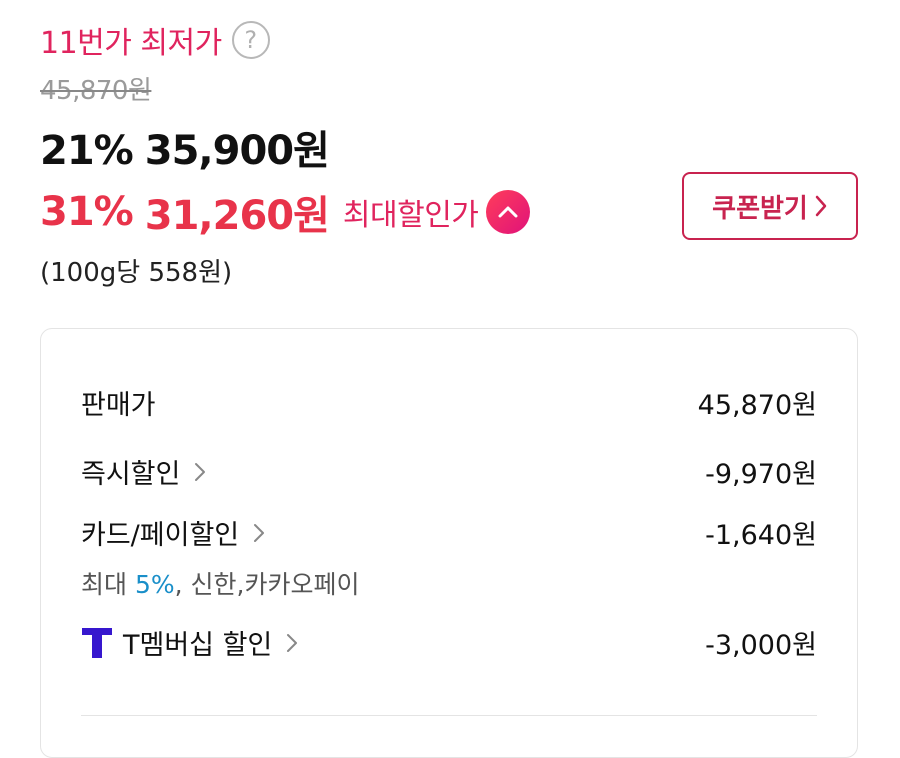 The height and width of the screenshot is (758, 900). Describe the element at coordinates (761, 474) in the screenshot. I see `instant-discount-value: -9,970원` at that location.